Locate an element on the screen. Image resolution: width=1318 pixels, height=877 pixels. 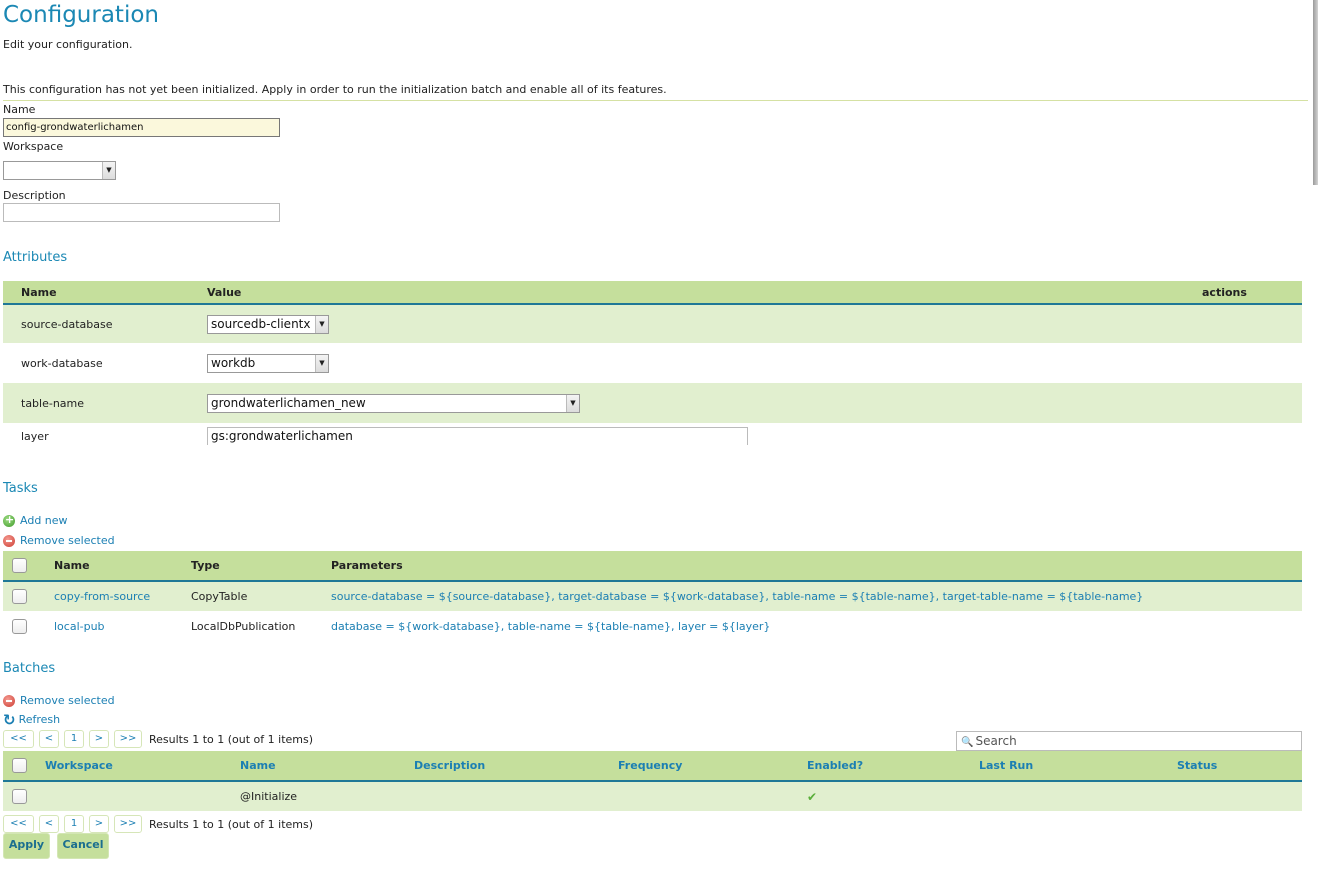
layer-input: gs:grondwaterlichamen is located at coordinates (477, 436).